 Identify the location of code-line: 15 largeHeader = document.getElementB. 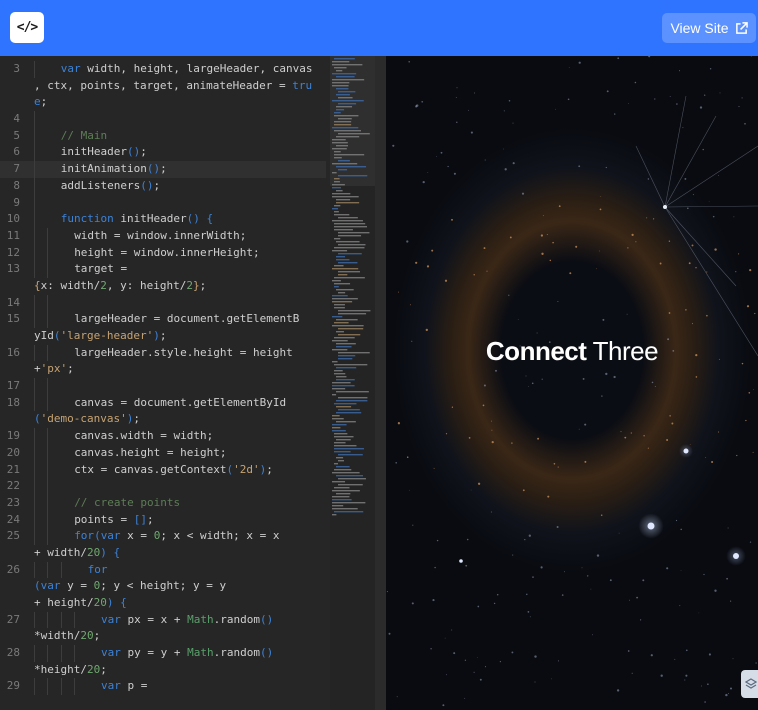
(163, 319).